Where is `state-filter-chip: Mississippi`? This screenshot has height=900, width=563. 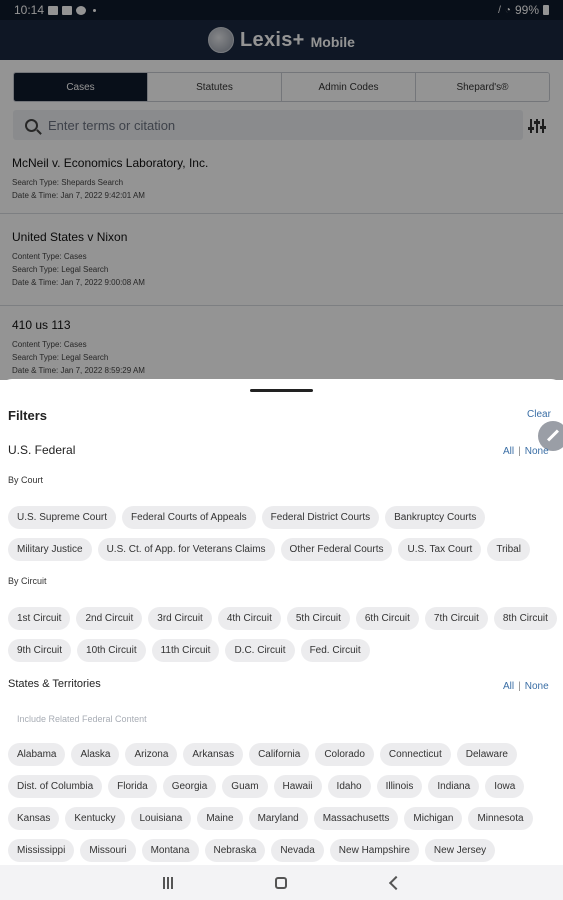 state-filter-chip: Mississippi is located at coordinates (41, 850).